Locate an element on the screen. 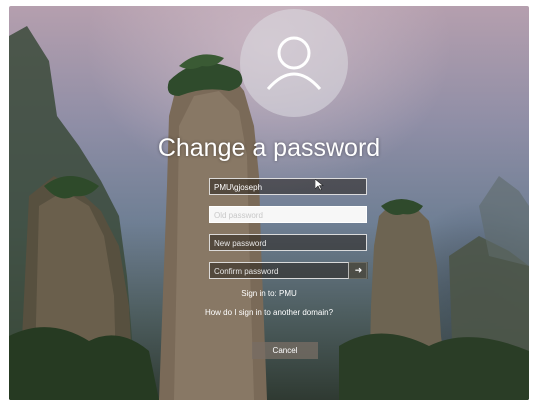 This screenshot has height=406, width=537. other-domain-link: How do I sign in to another domain? is located at coordinates (269, 312).